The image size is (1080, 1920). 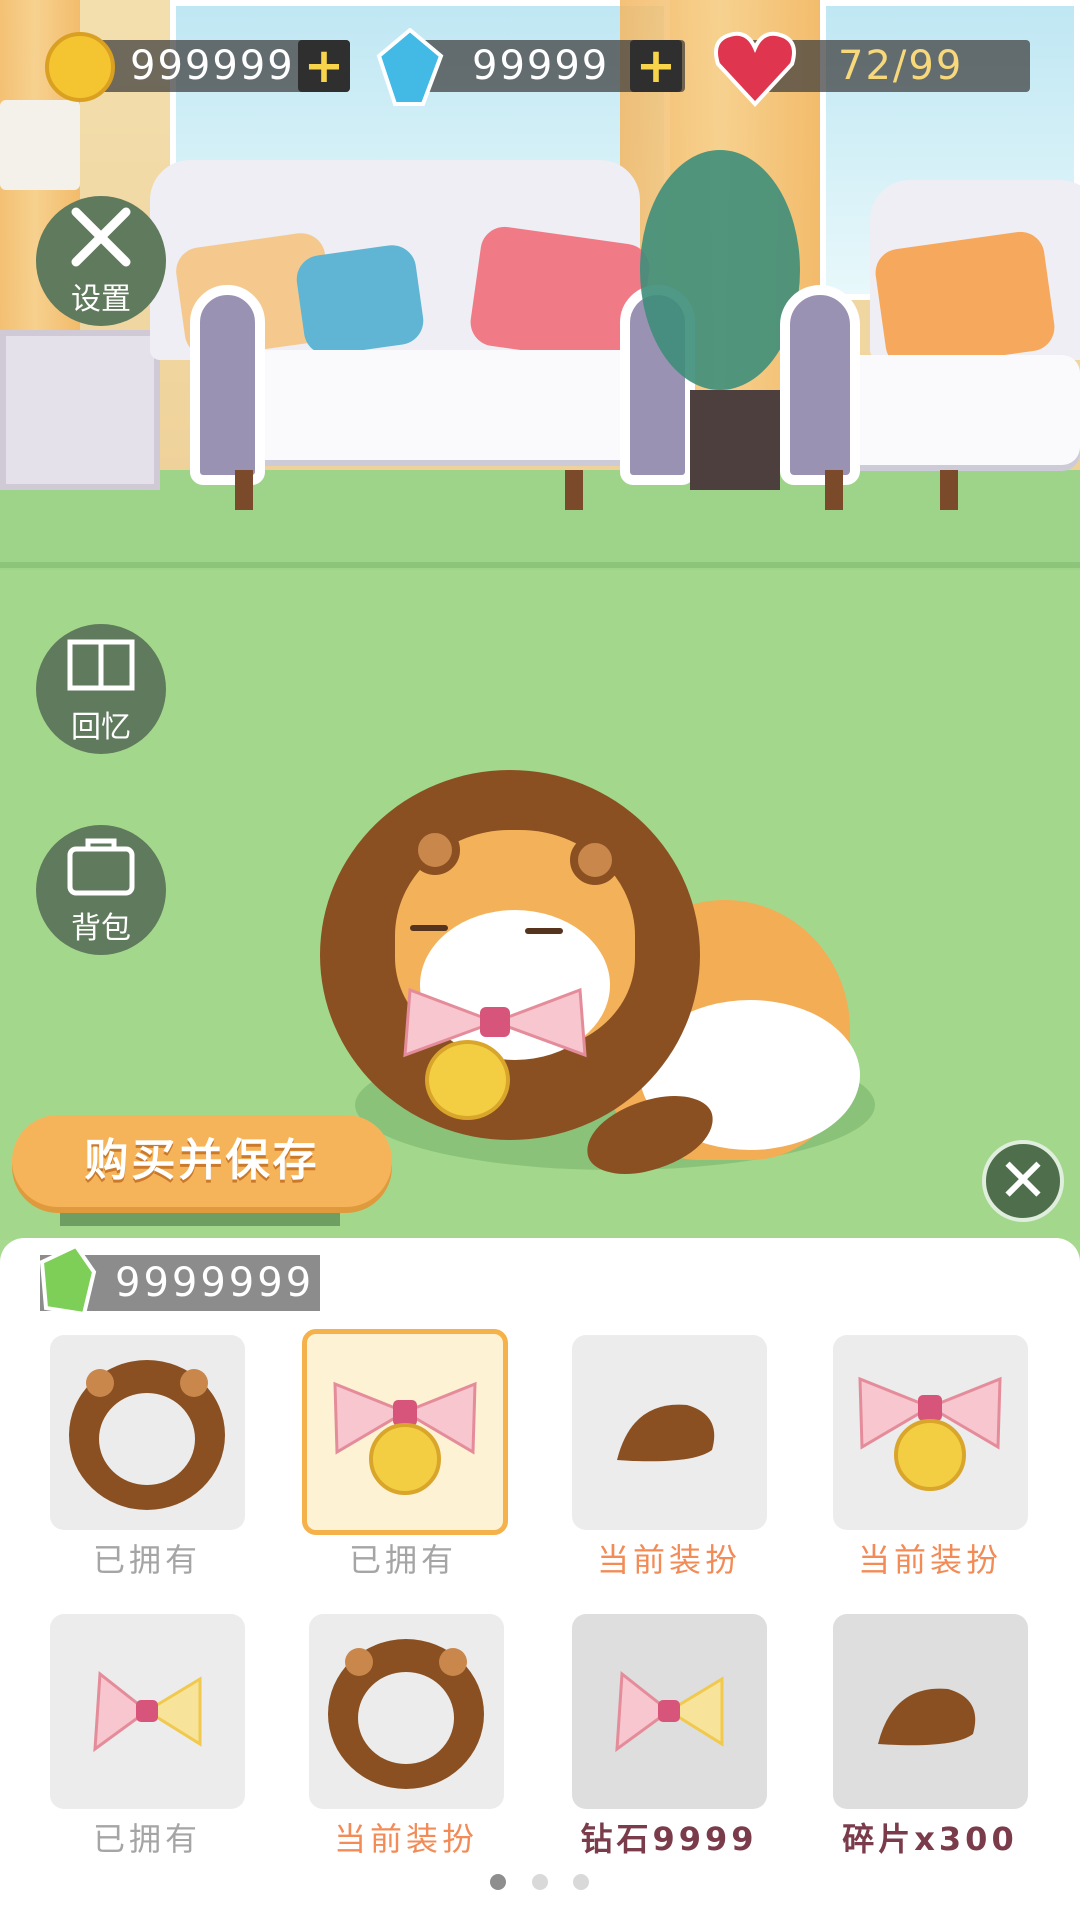 What do you see at coordinates (80, 410) in the screenshot?
I see `side-table` at bounding box center [80, 410].